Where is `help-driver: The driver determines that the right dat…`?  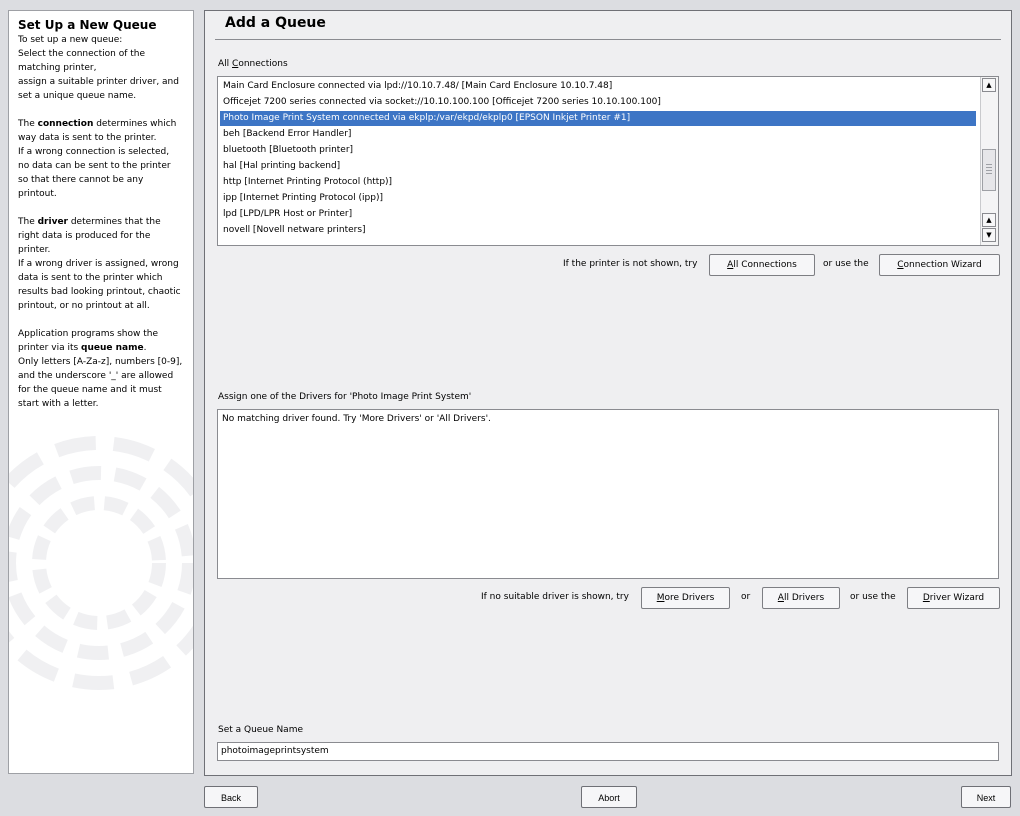 help-driver: The driver determines that the right dat… is located at coordinates (99, 264).